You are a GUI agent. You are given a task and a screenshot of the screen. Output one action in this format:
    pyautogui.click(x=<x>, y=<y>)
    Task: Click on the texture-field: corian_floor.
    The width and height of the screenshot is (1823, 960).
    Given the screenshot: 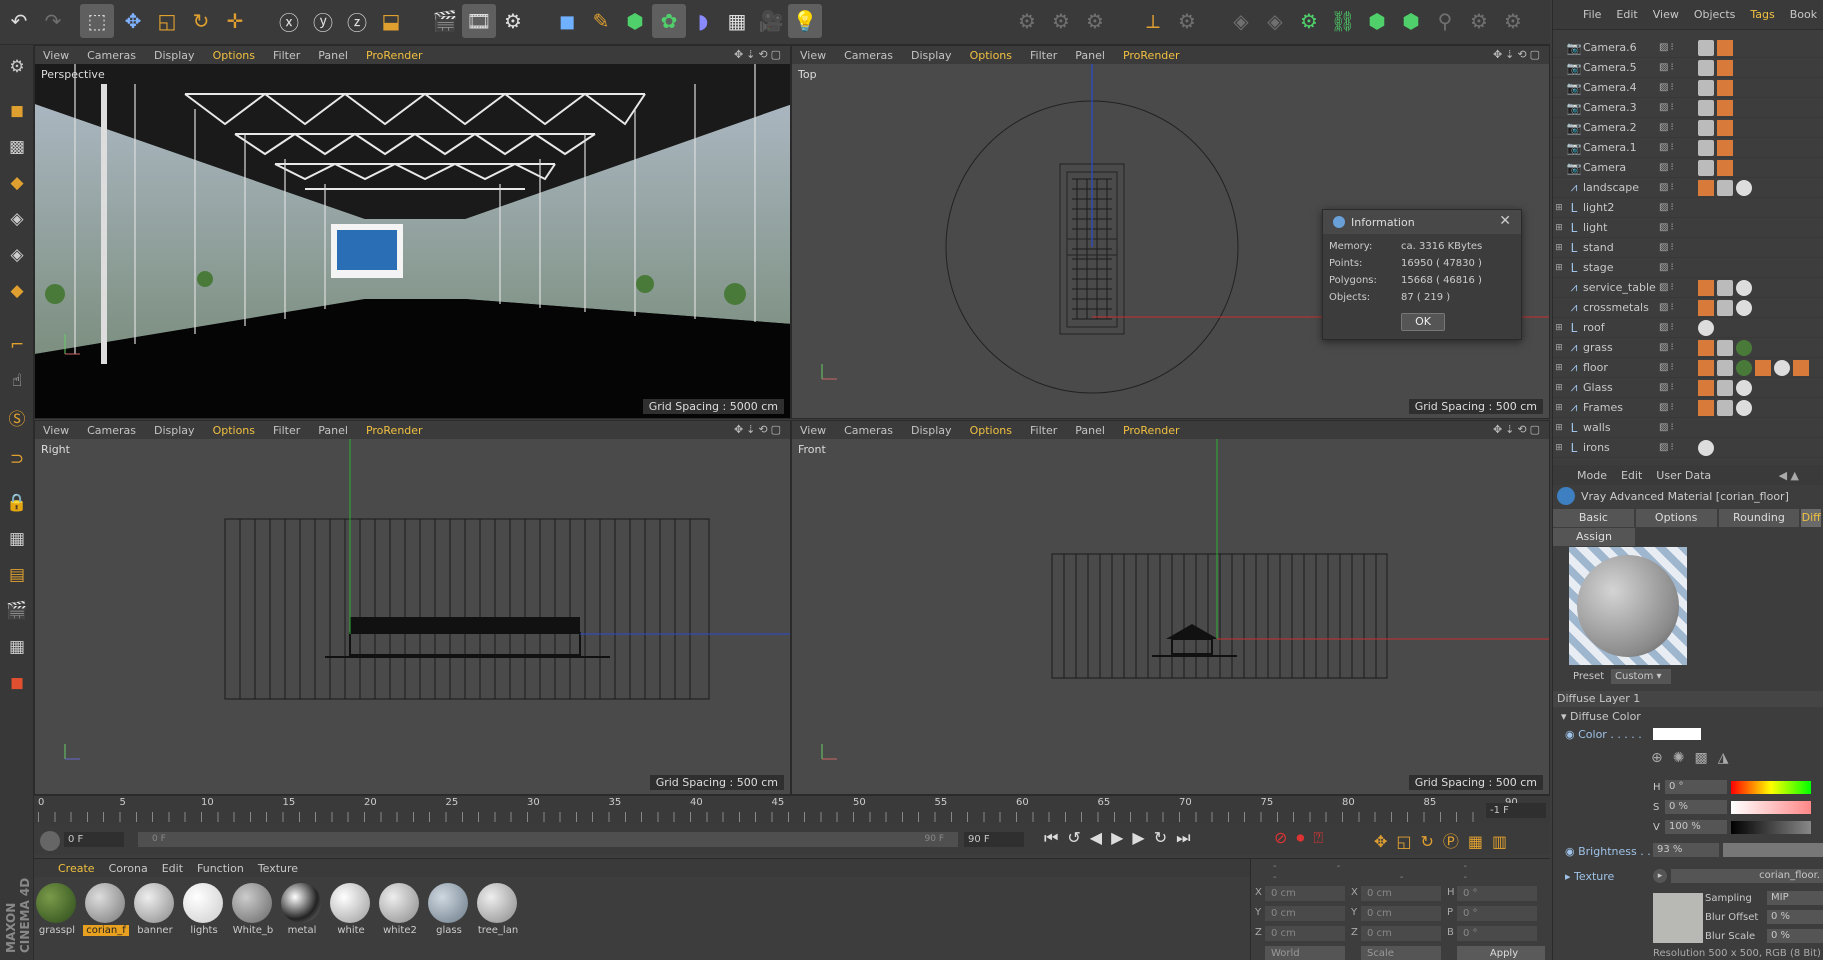 What is the action you would take?
    pyautogui.click(x=1747, y=876)
    